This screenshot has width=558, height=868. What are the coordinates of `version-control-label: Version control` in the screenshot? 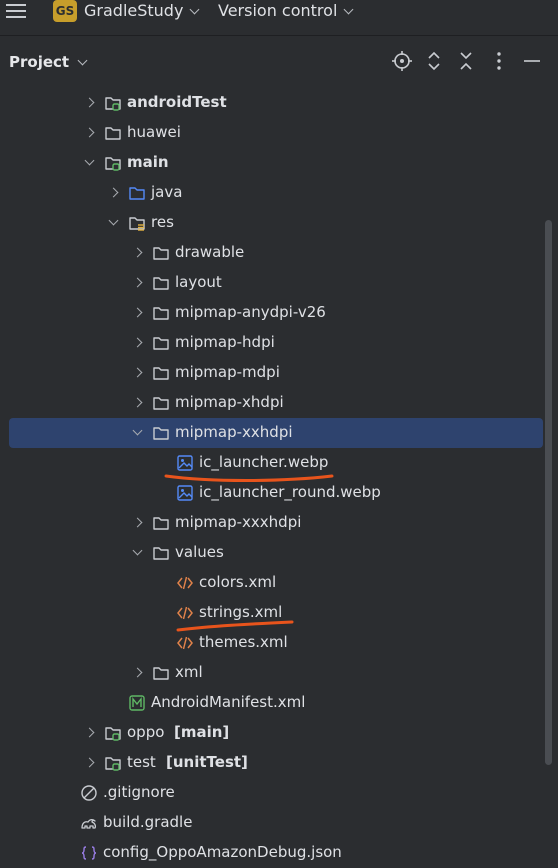 It's located at (278, 10).